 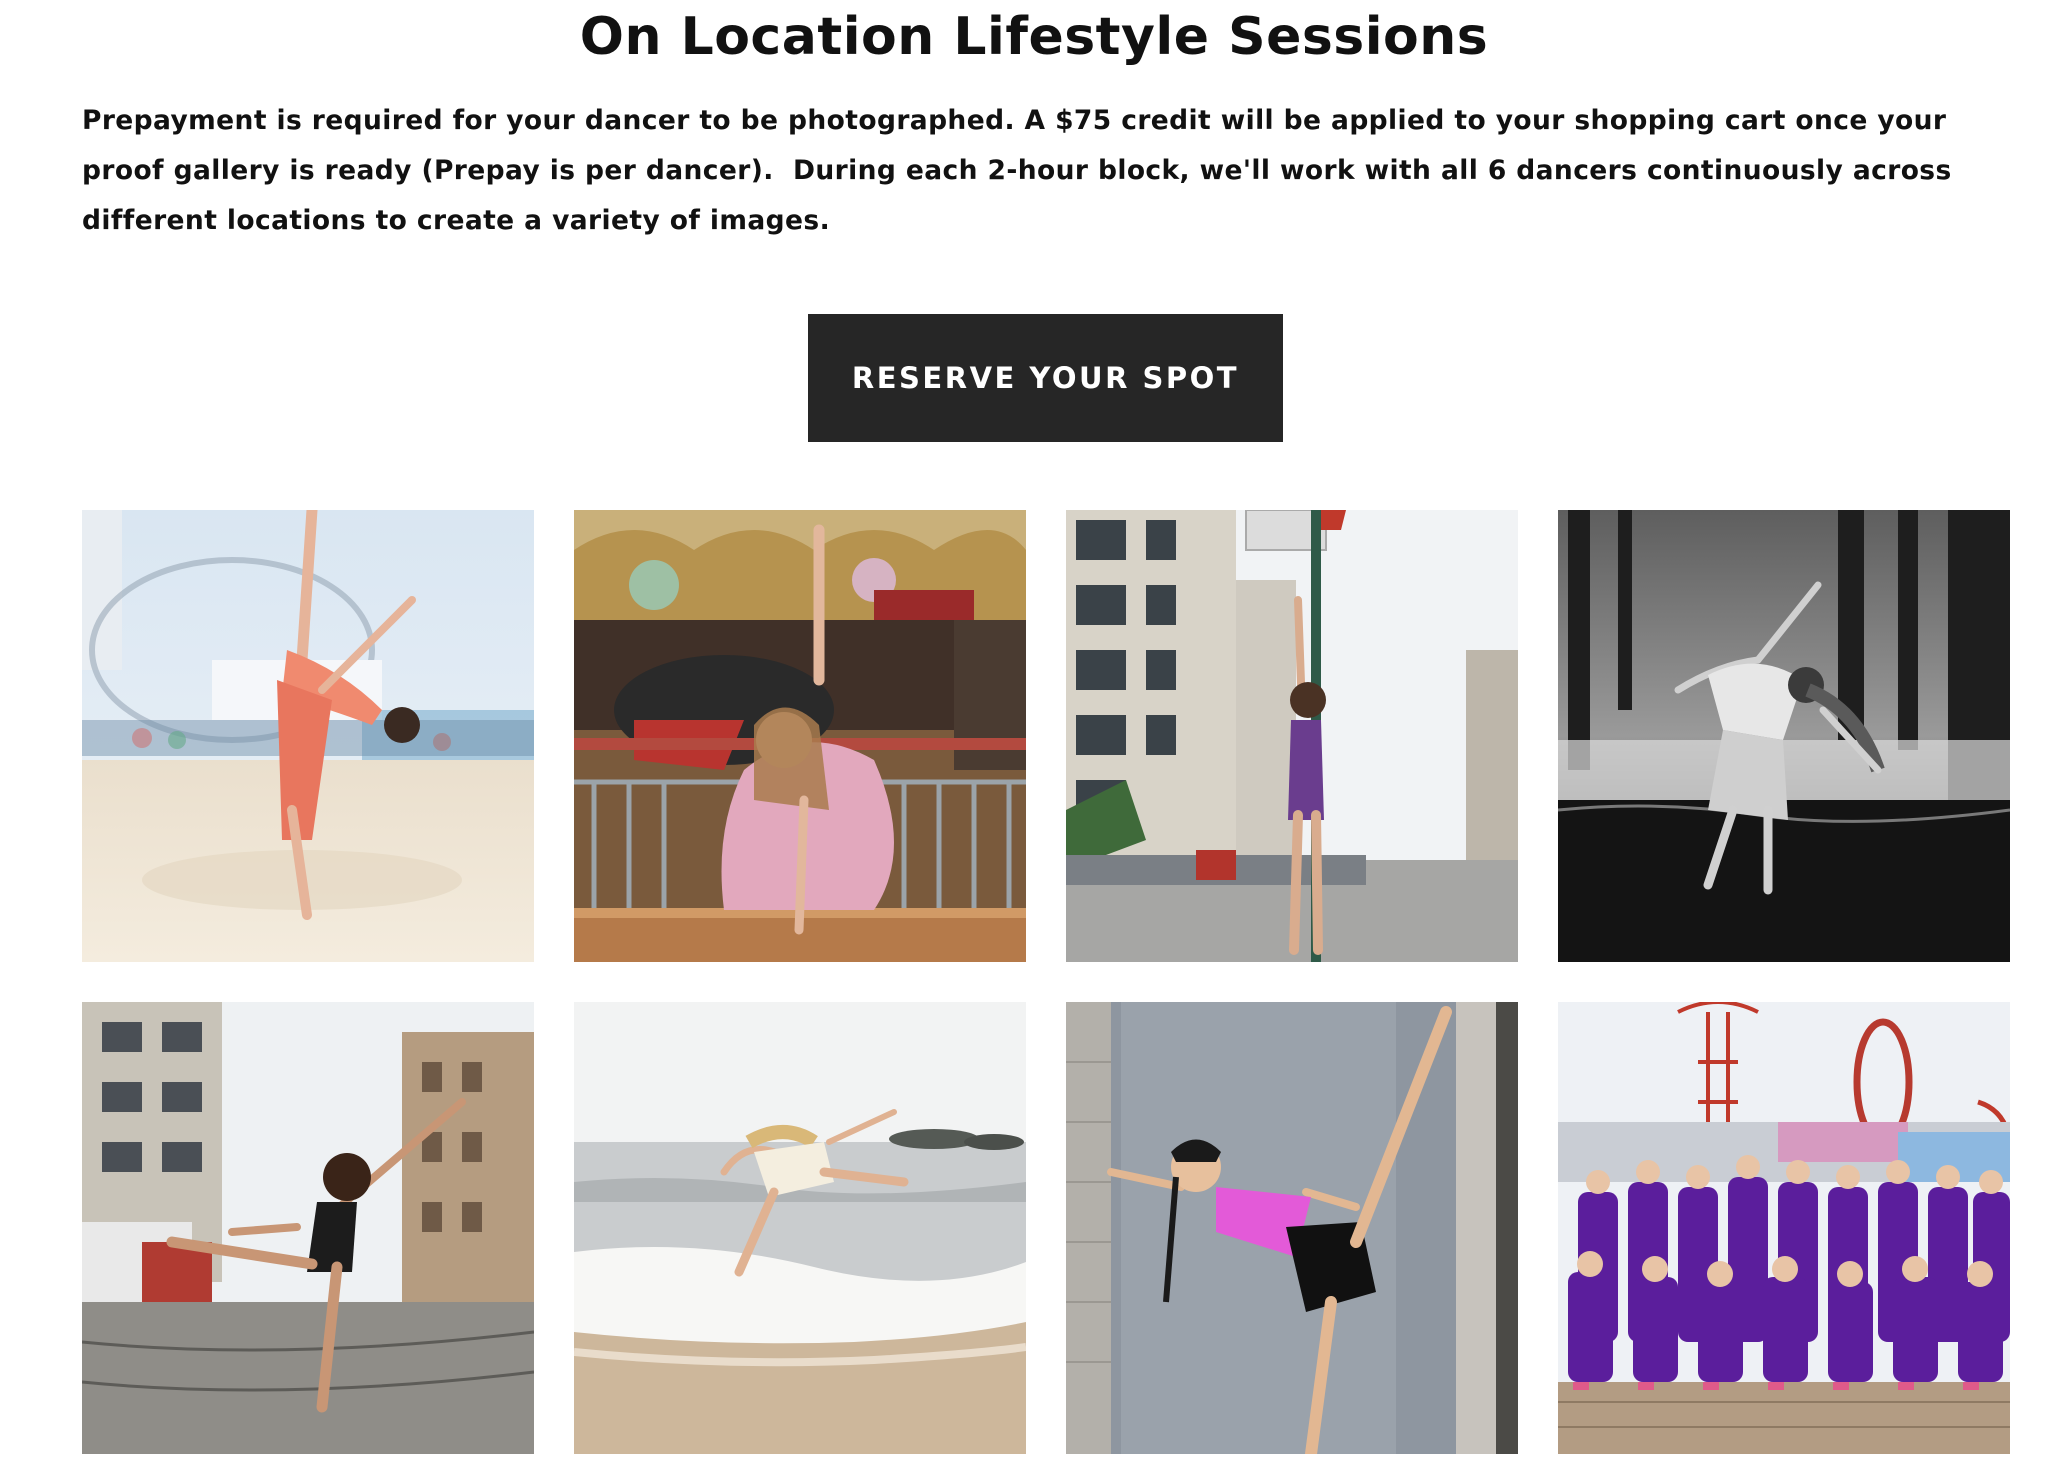 I want to click on gallery-photo-beach, so click(x=308, y=736).